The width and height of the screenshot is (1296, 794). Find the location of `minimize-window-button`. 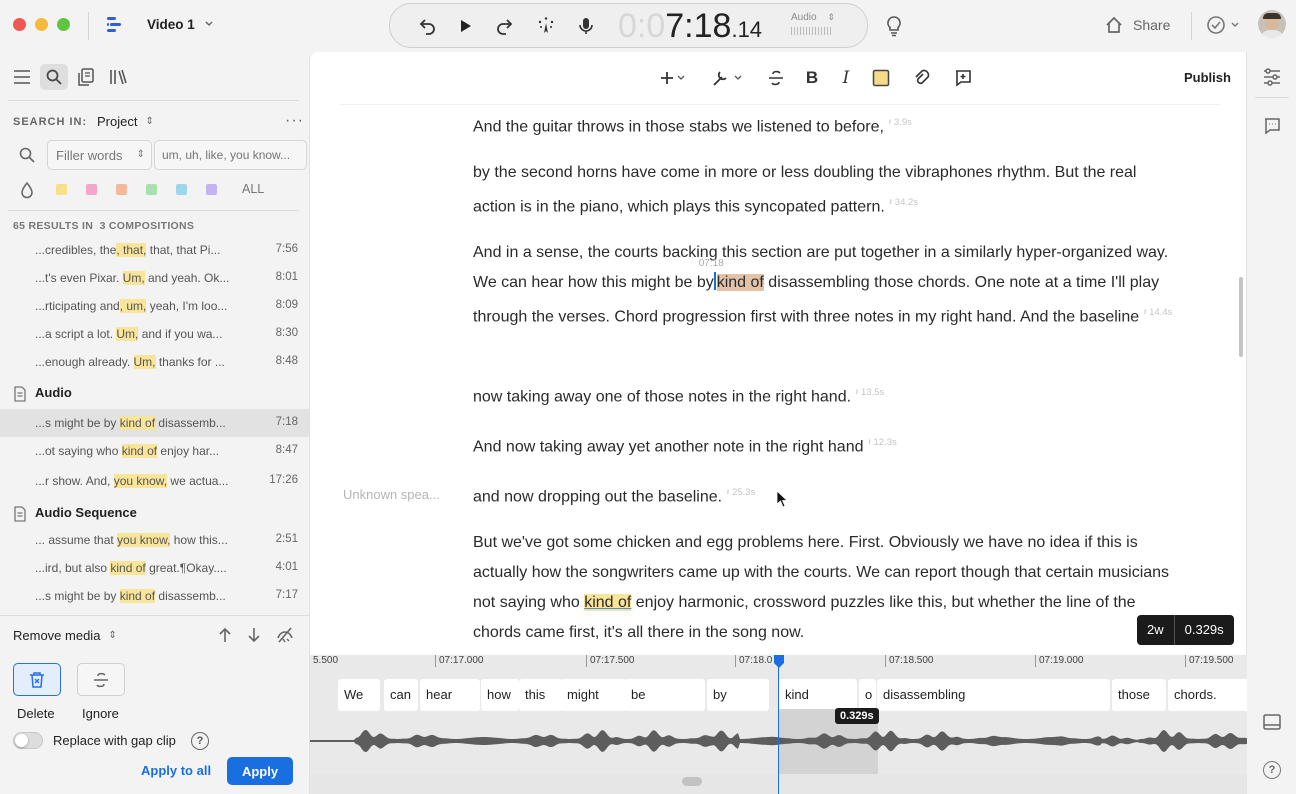

minimize-window-button is located at coordinates (41, 24).